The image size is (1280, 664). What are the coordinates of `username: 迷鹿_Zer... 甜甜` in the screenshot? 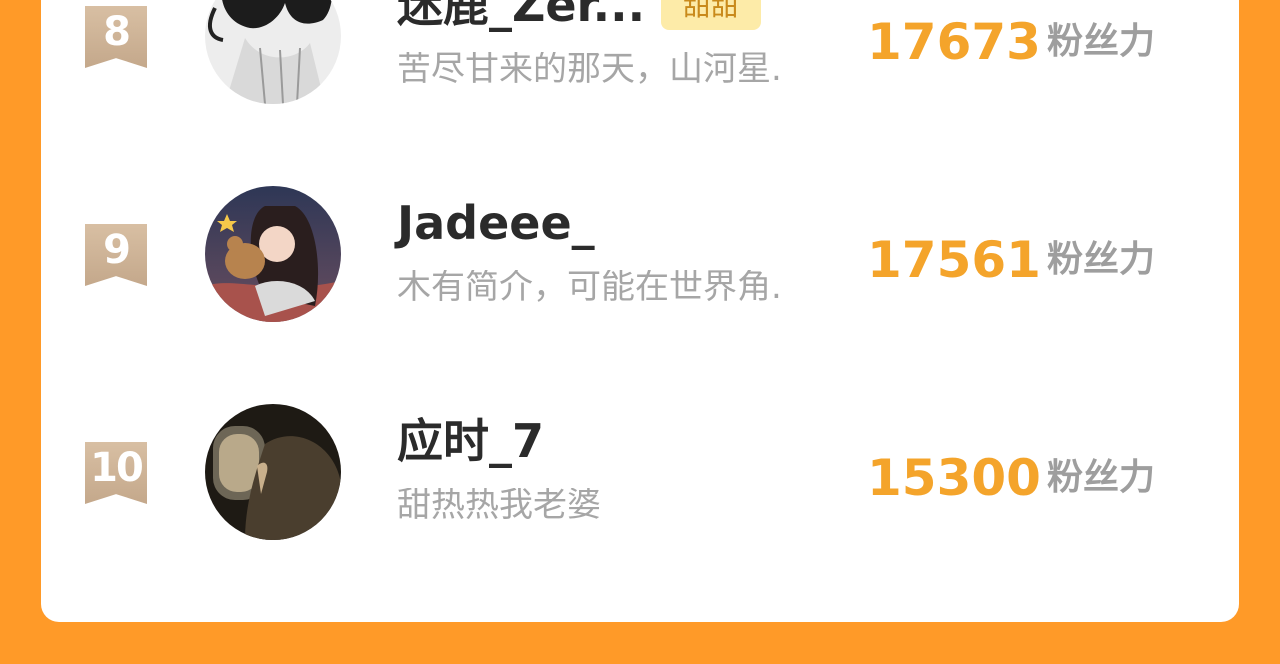 It's located at (579, 16).